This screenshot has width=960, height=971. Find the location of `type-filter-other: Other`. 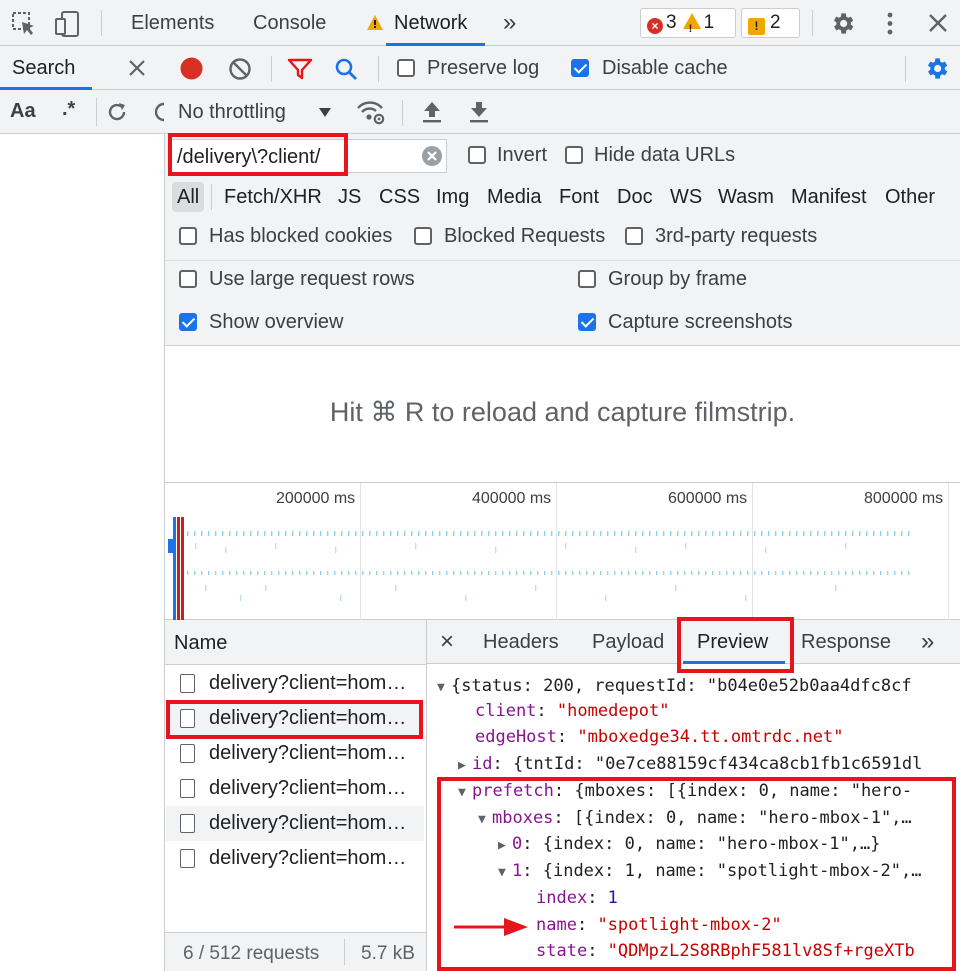

type-filter-other: Other is located at coordinates (910, 197).